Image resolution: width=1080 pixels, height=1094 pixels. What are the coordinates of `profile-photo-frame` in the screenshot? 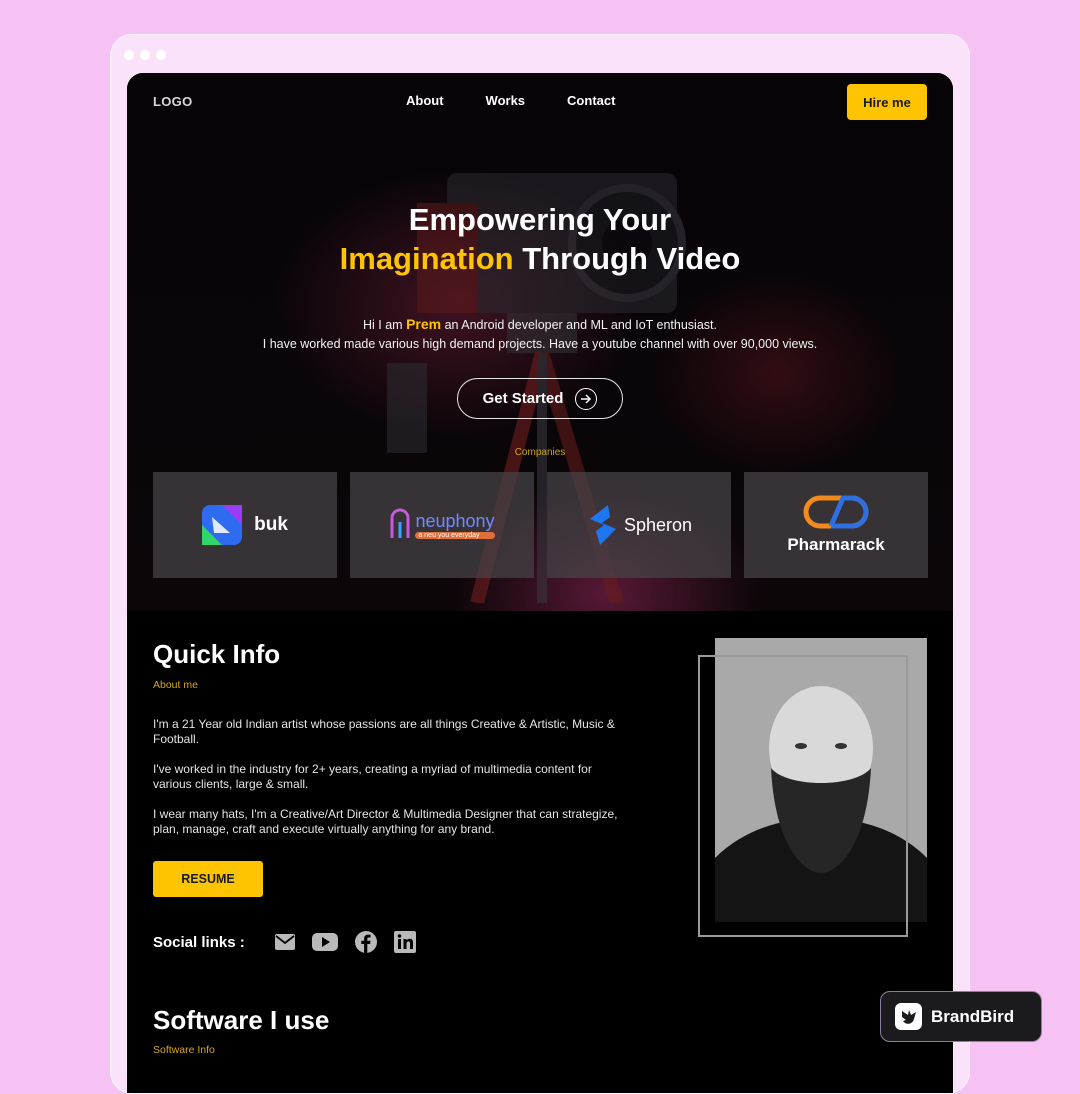 It's located at (803, 796).